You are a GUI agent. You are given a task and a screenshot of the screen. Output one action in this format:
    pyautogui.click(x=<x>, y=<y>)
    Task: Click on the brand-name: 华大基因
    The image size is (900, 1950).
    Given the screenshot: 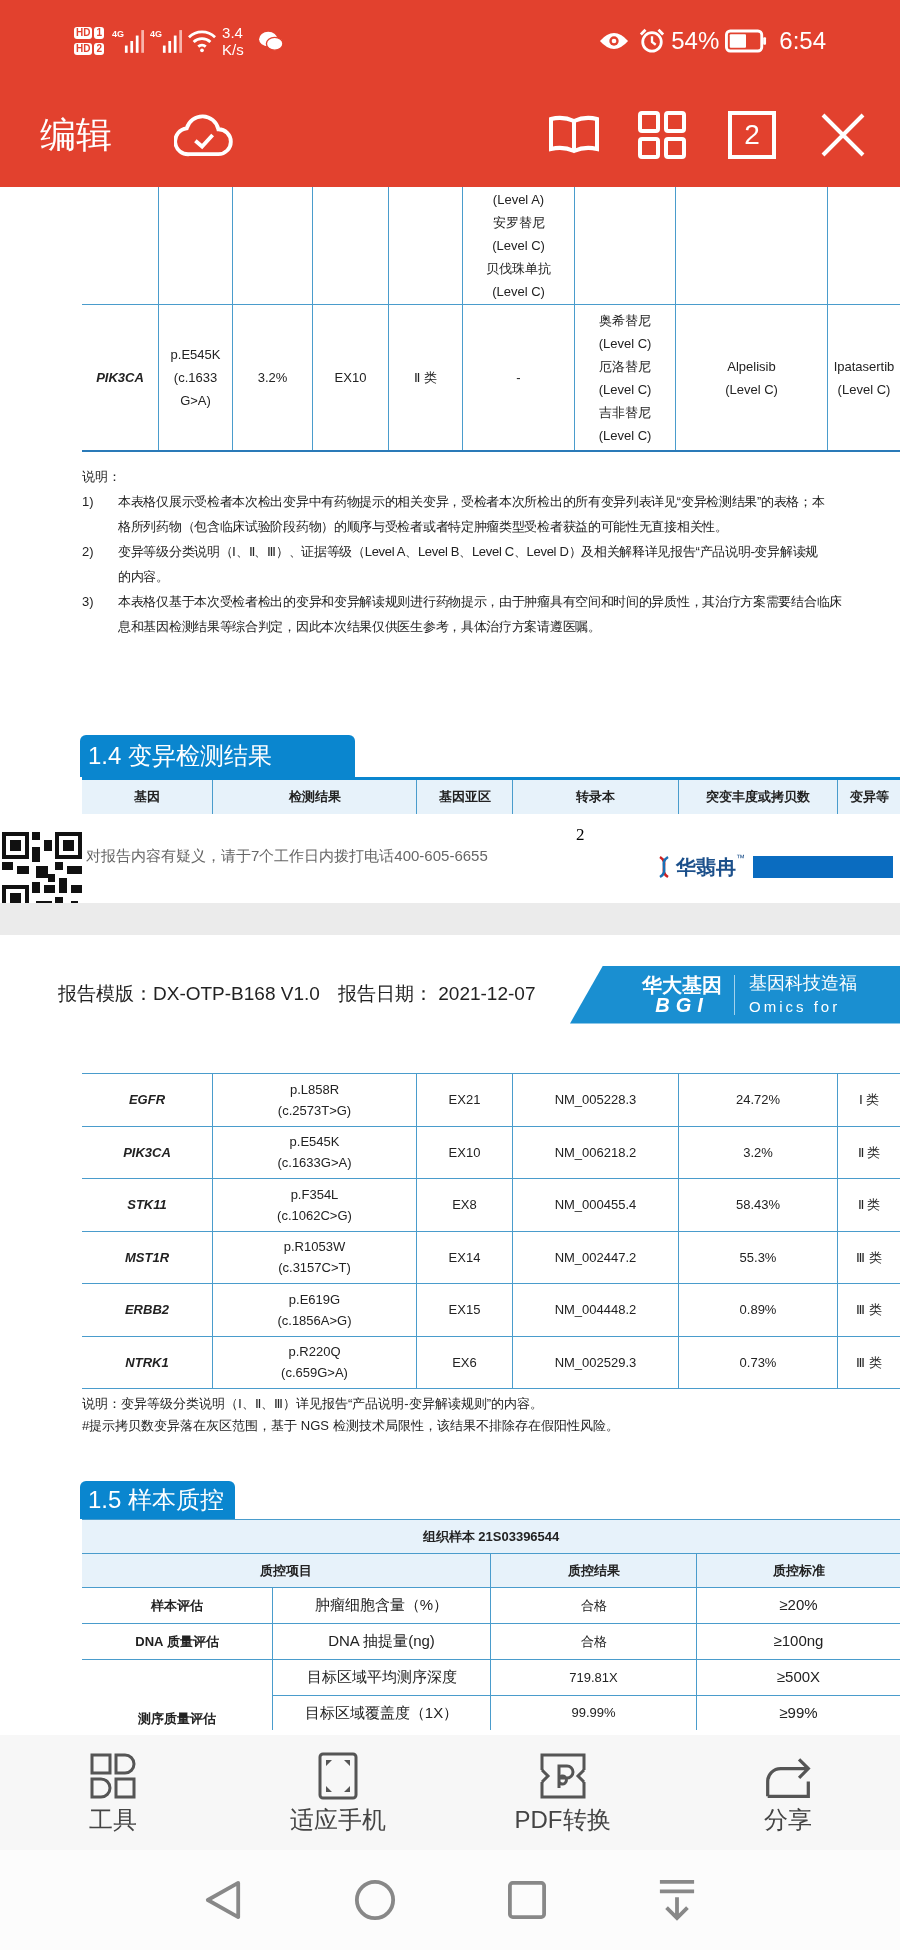 What is the action you would take?
    pyautogui.click(x=682, y=984)
    